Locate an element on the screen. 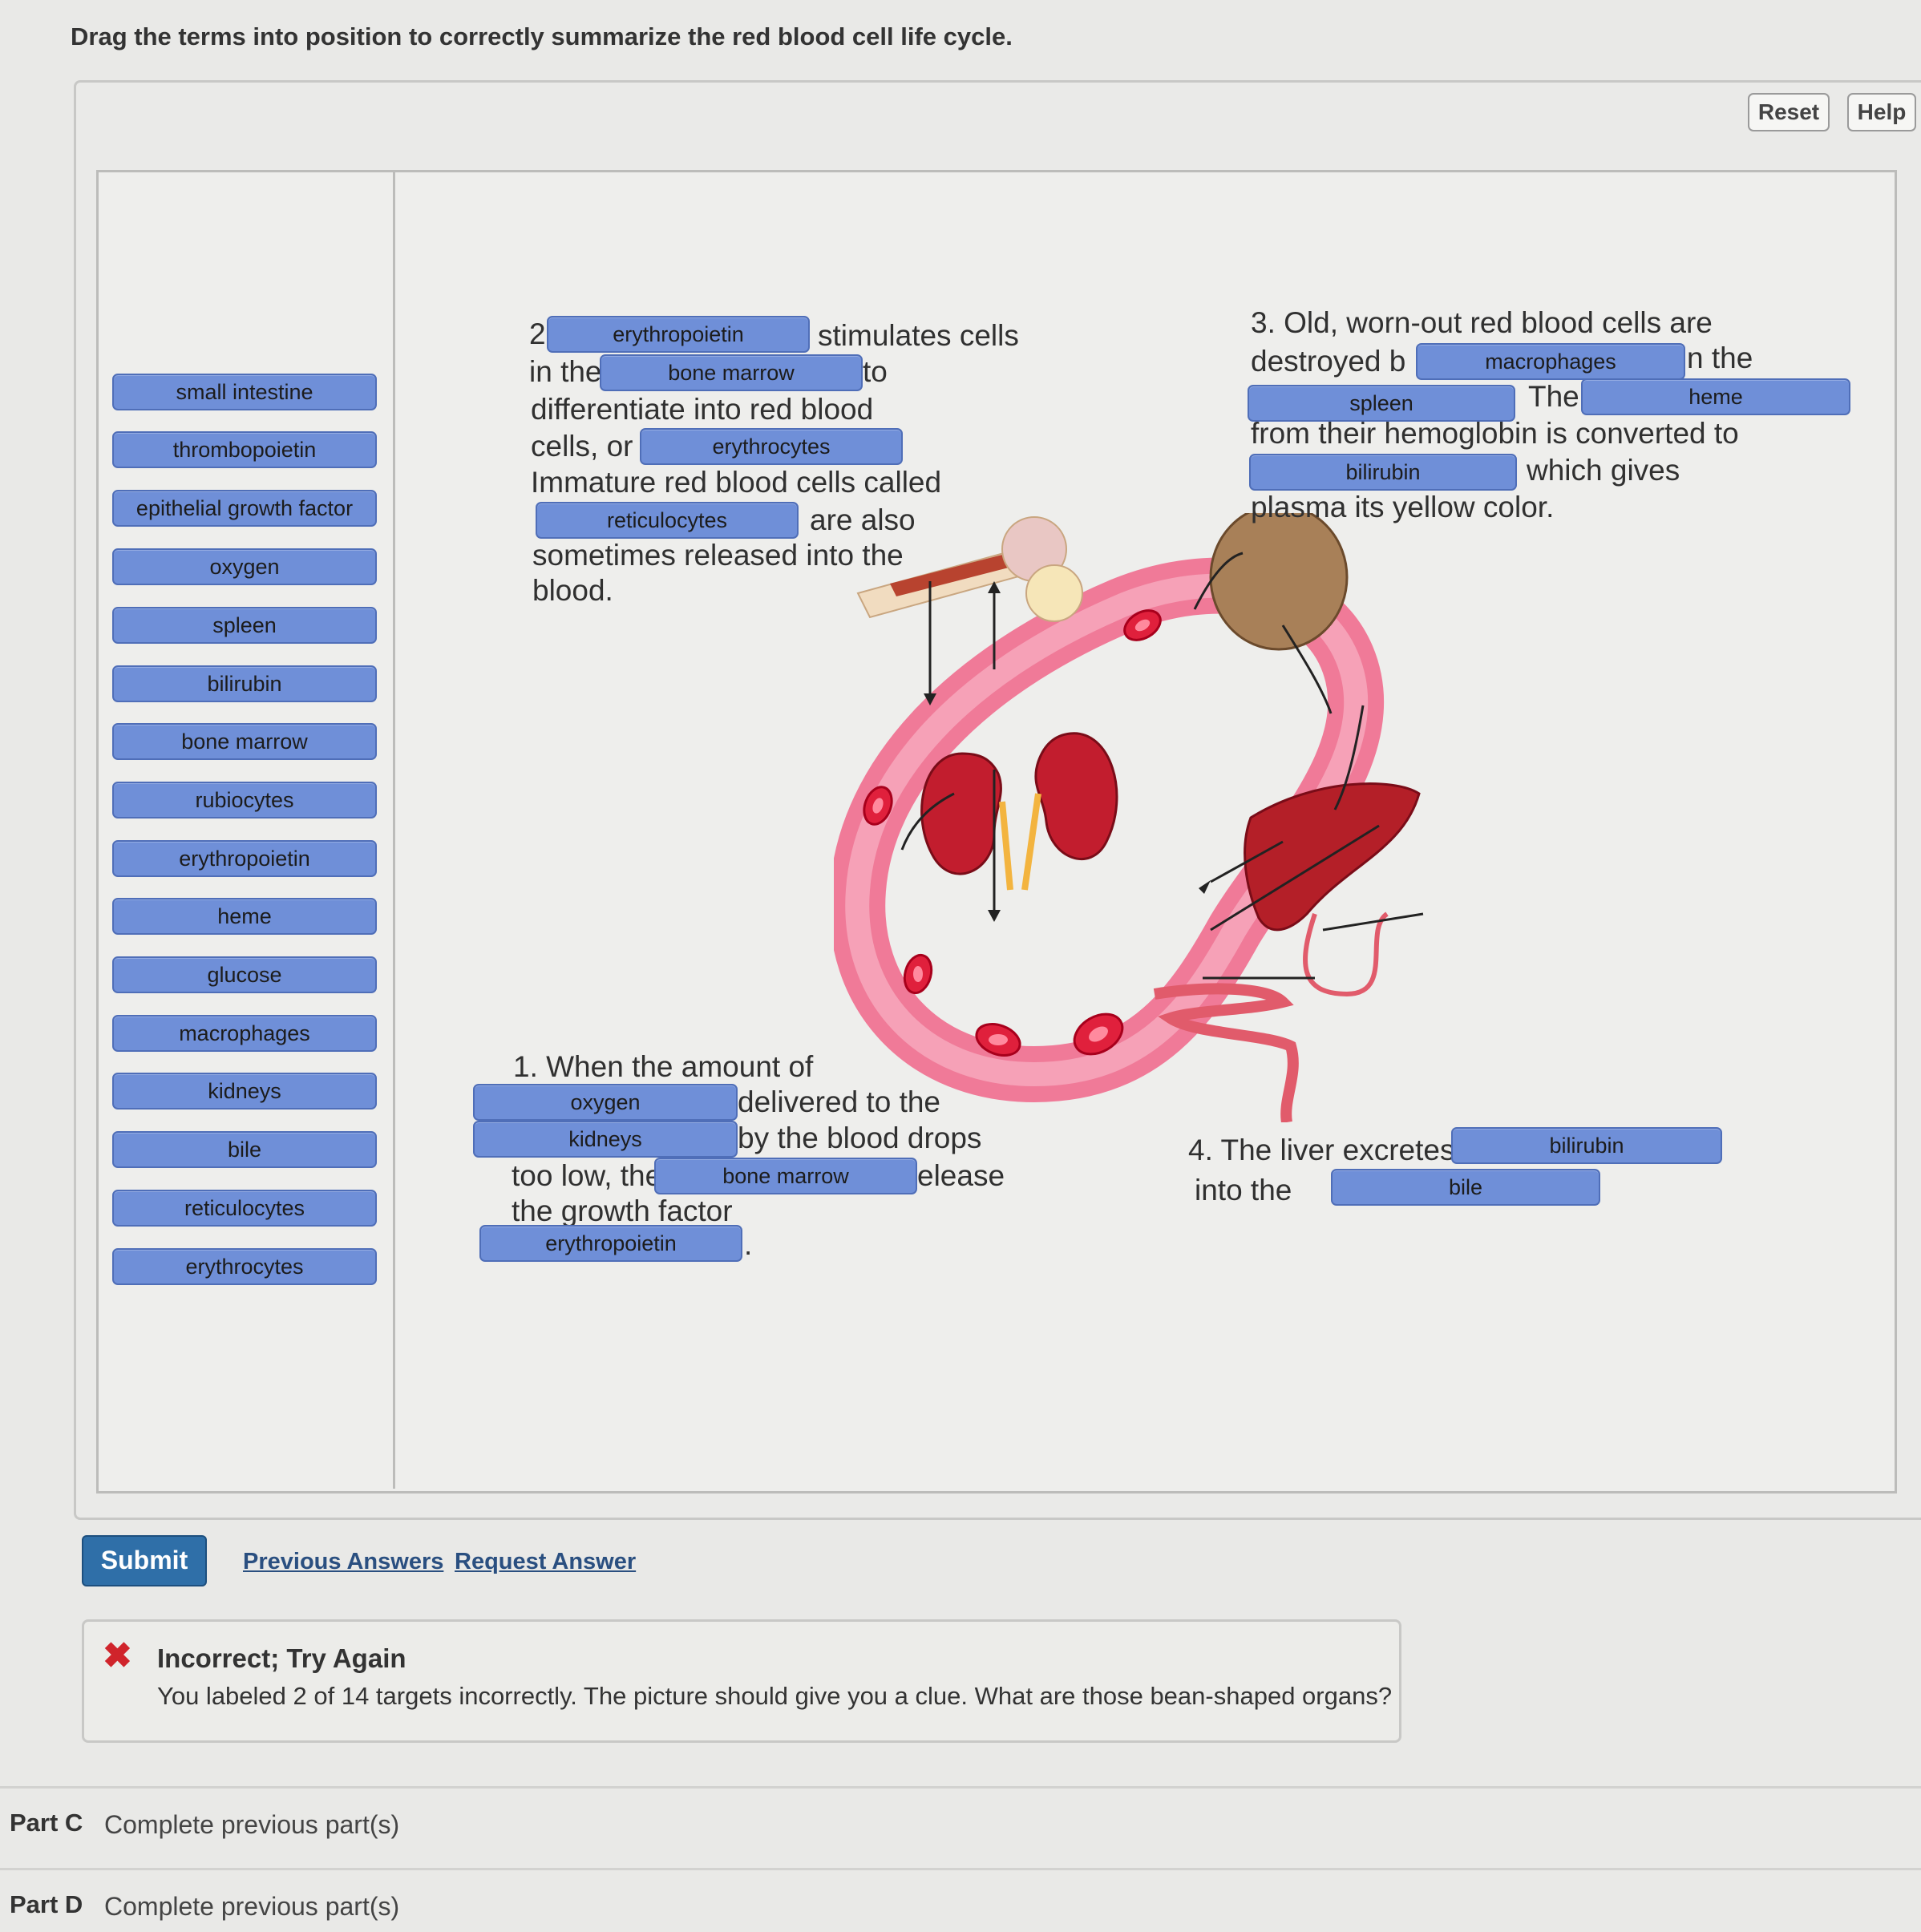 Image resolution: width=1921 pixels, height=1932 pixels. help-button: Help is located at coordinates (1881, 112).